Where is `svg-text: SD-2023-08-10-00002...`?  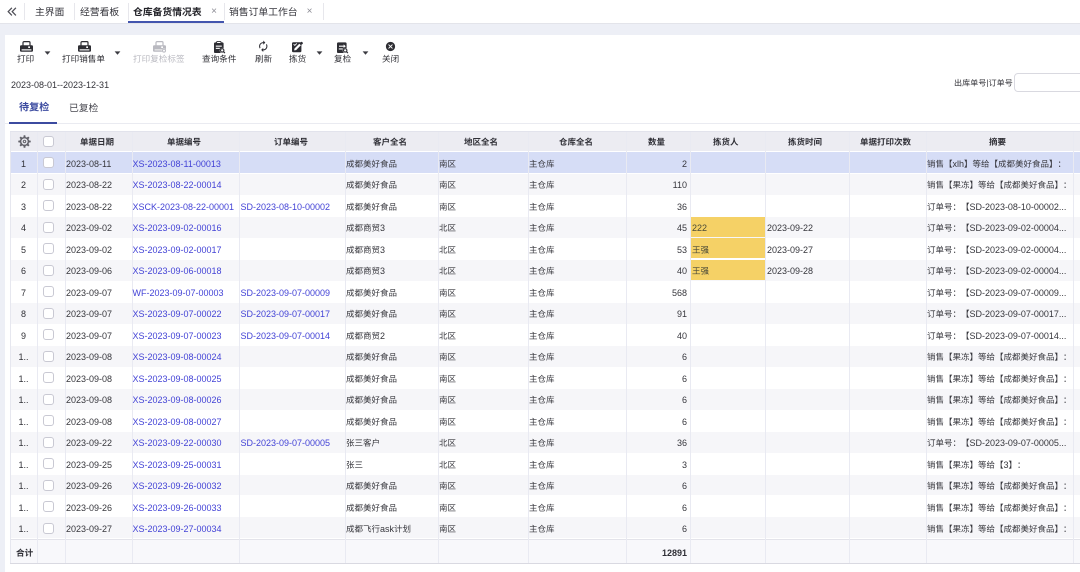
svg-text: SD-2023-08-10-00002... is located at coordinates (1017, 207).